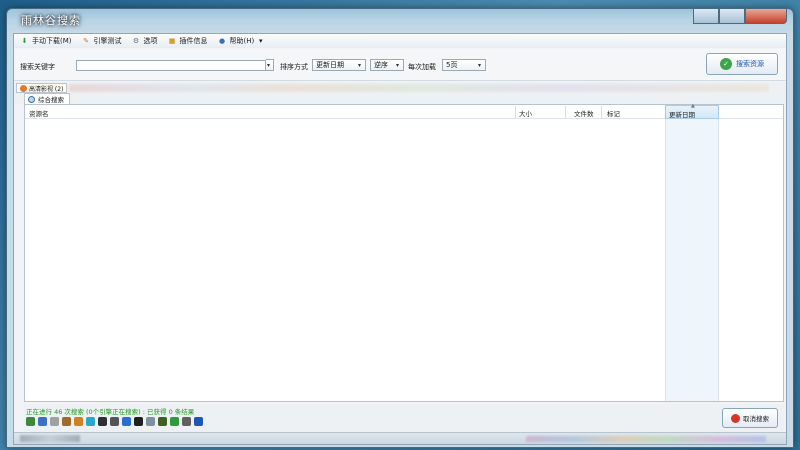  Describe the element at coordinates (78, 421) in the screenshot. I see `engine-4-icon` at that location.